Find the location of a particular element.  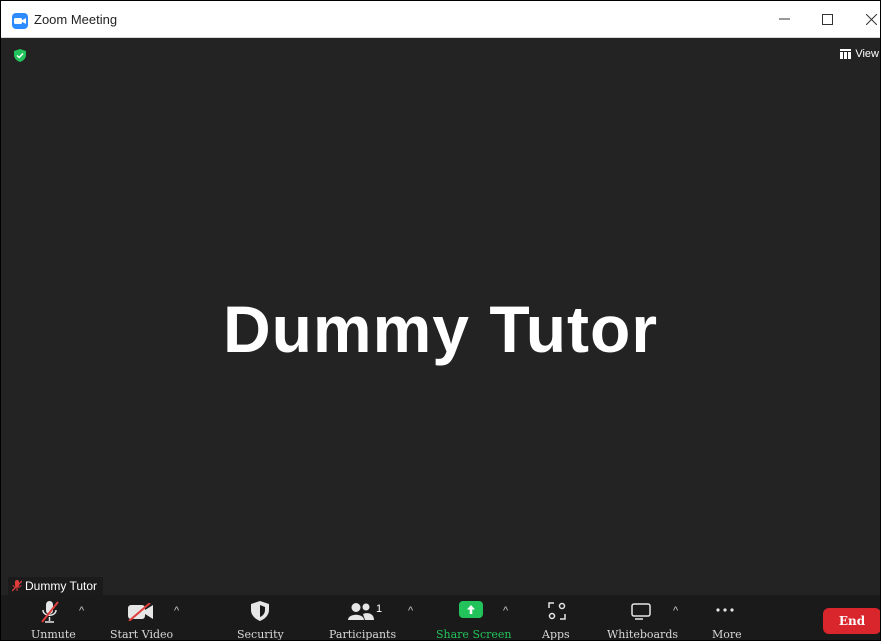

participants-icon is located at coordinates (361, 611).